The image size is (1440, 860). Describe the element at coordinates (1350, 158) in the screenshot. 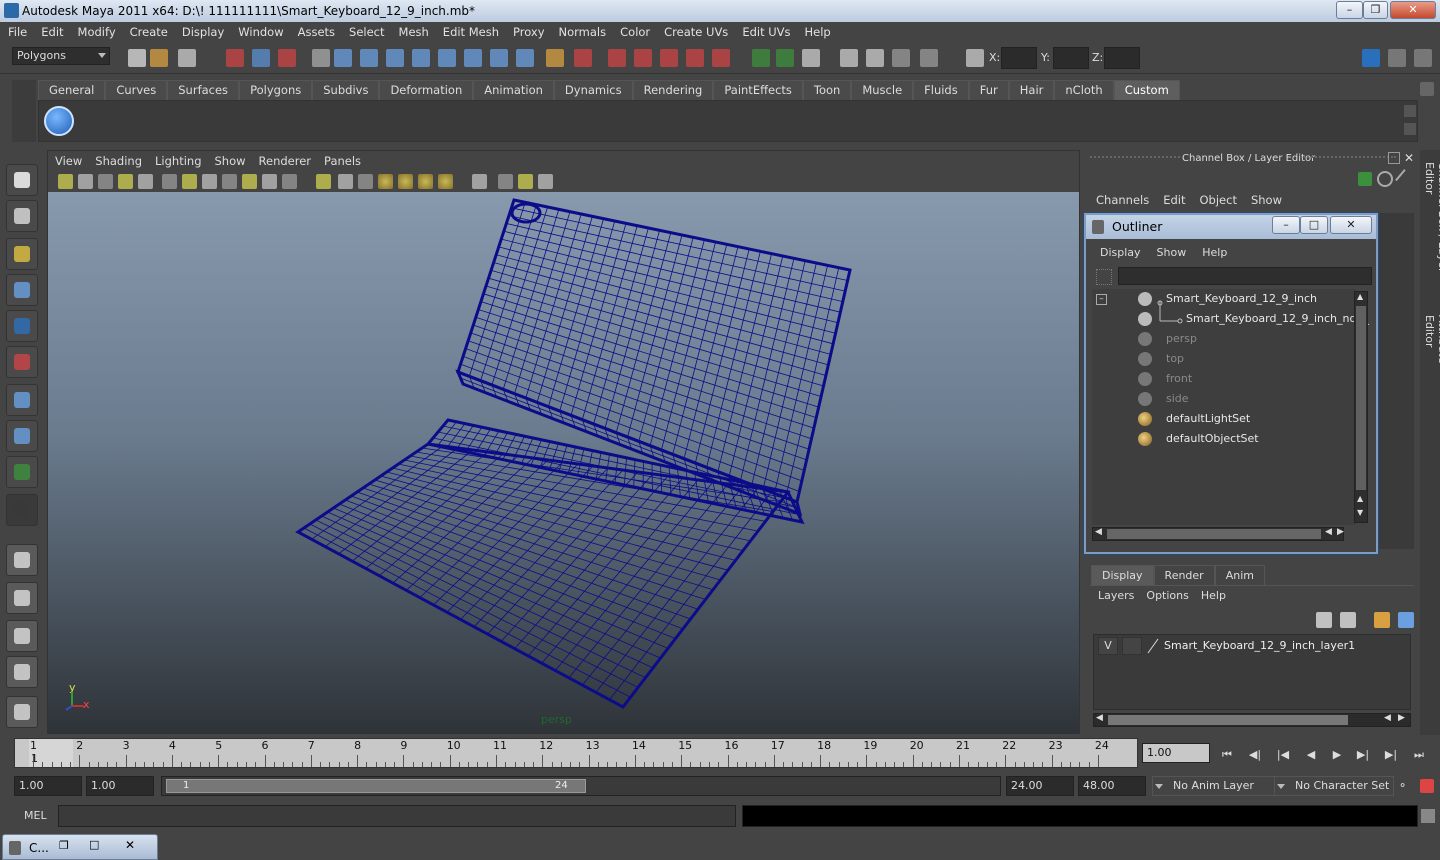

I see `panel-grip-right` at that location.